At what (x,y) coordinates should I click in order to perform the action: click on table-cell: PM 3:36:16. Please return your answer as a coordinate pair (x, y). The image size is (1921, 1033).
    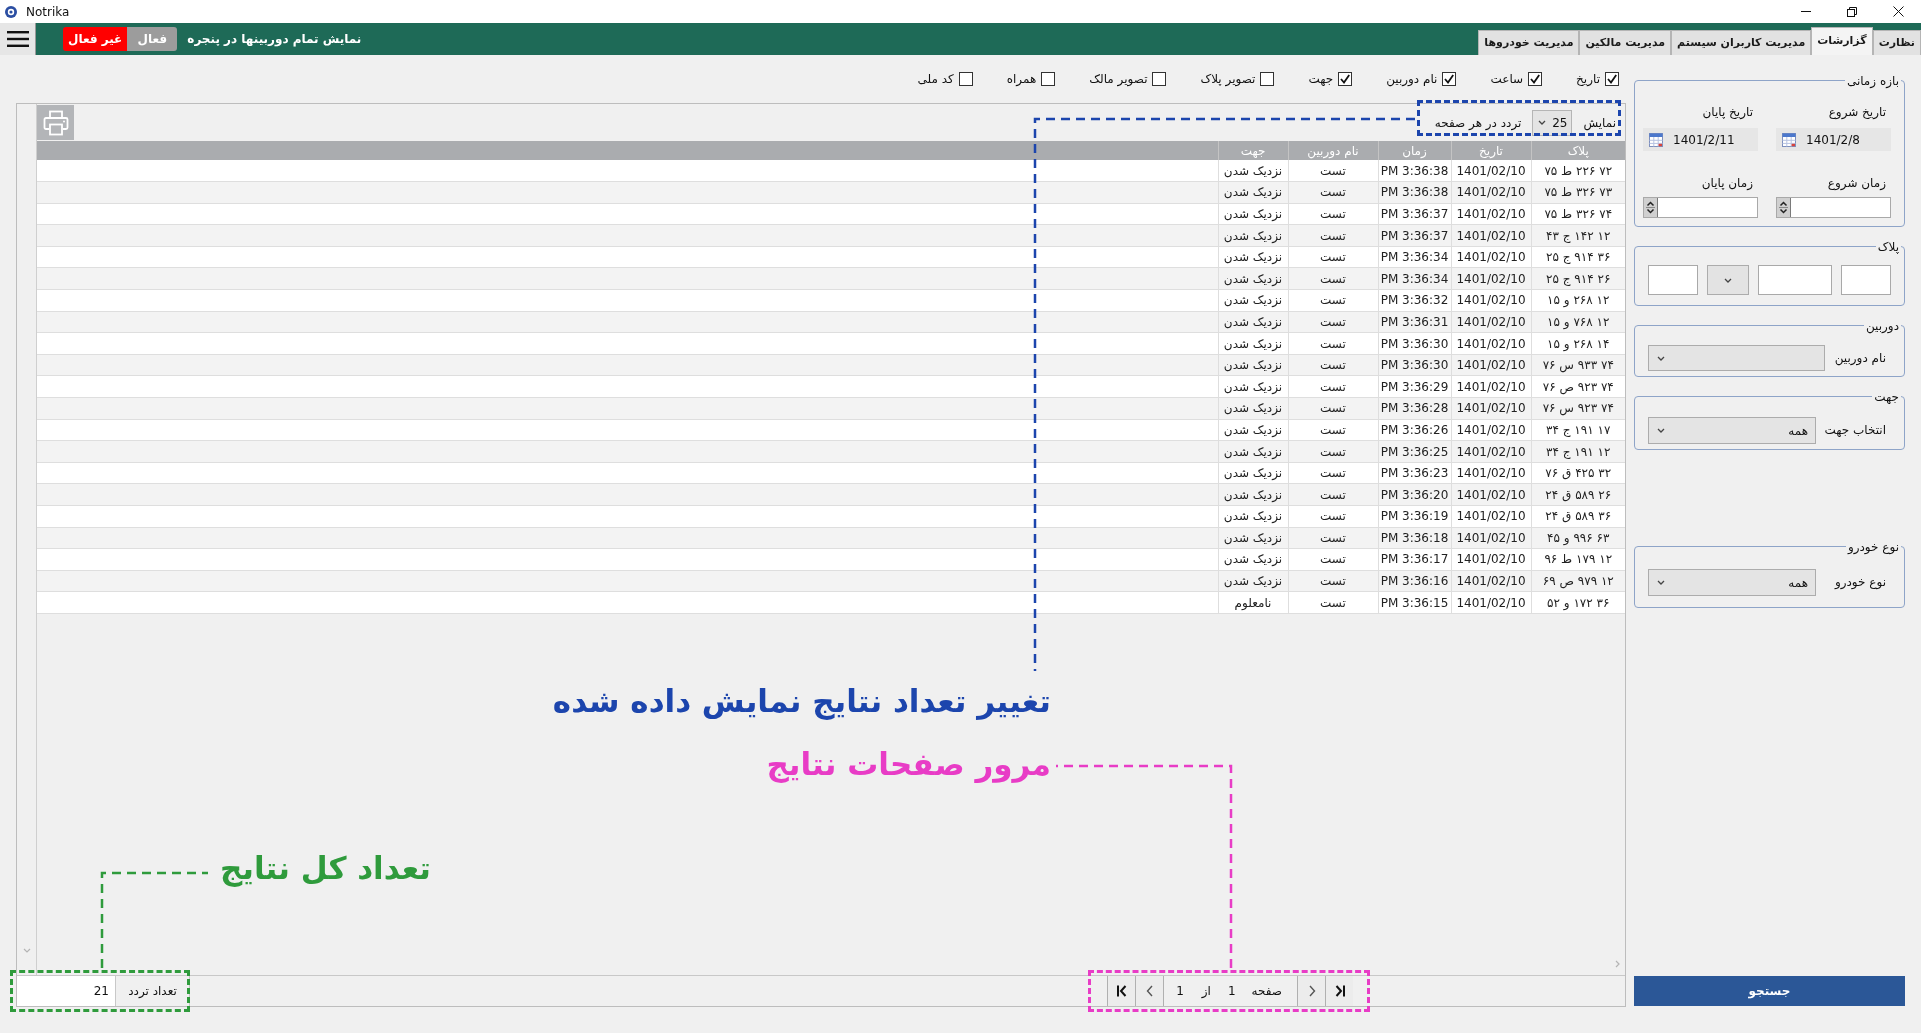
    Looking at the image, I should click on (1414, 581).